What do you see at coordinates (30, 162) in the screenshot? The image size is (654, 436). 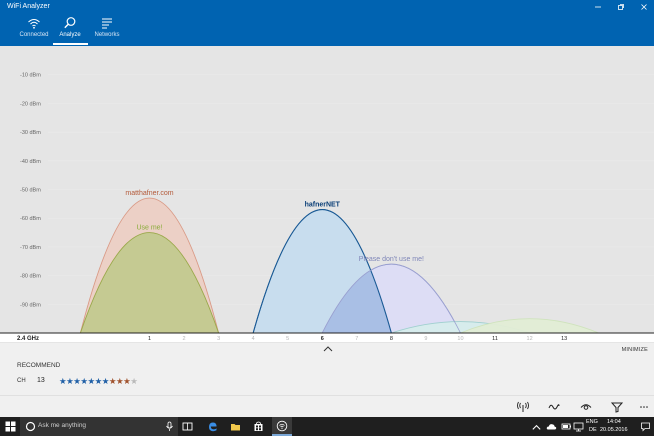 I see `y-tick-label: -40 dBm` at bounding box center [30, 162].